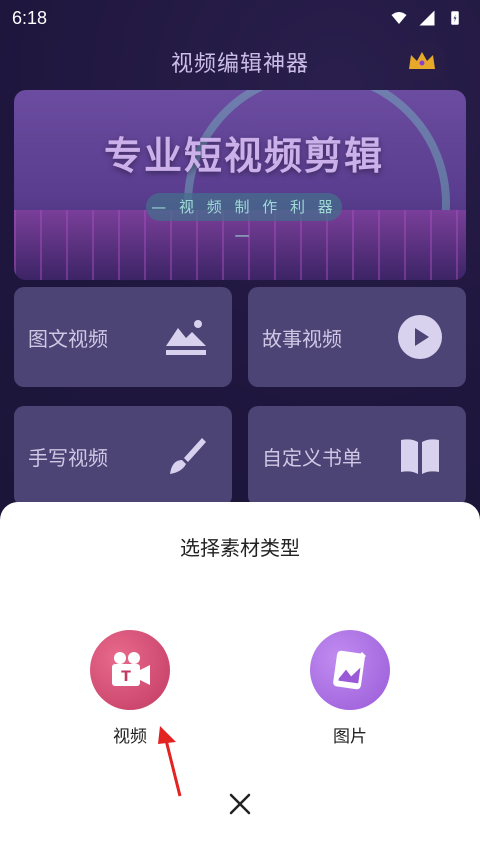  What do you see at coordinates (123, 337) in the screenshot?
I see `card-image-text-video: 图文视频` at bounding box center [123, 337].